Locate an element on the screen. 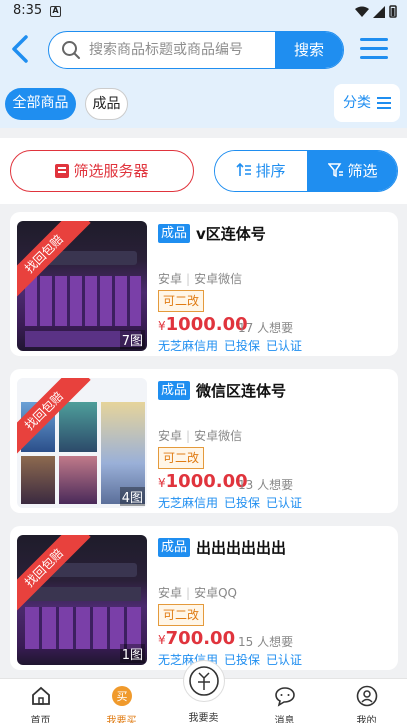  sell-bubble is located at coordinates (204, 681).